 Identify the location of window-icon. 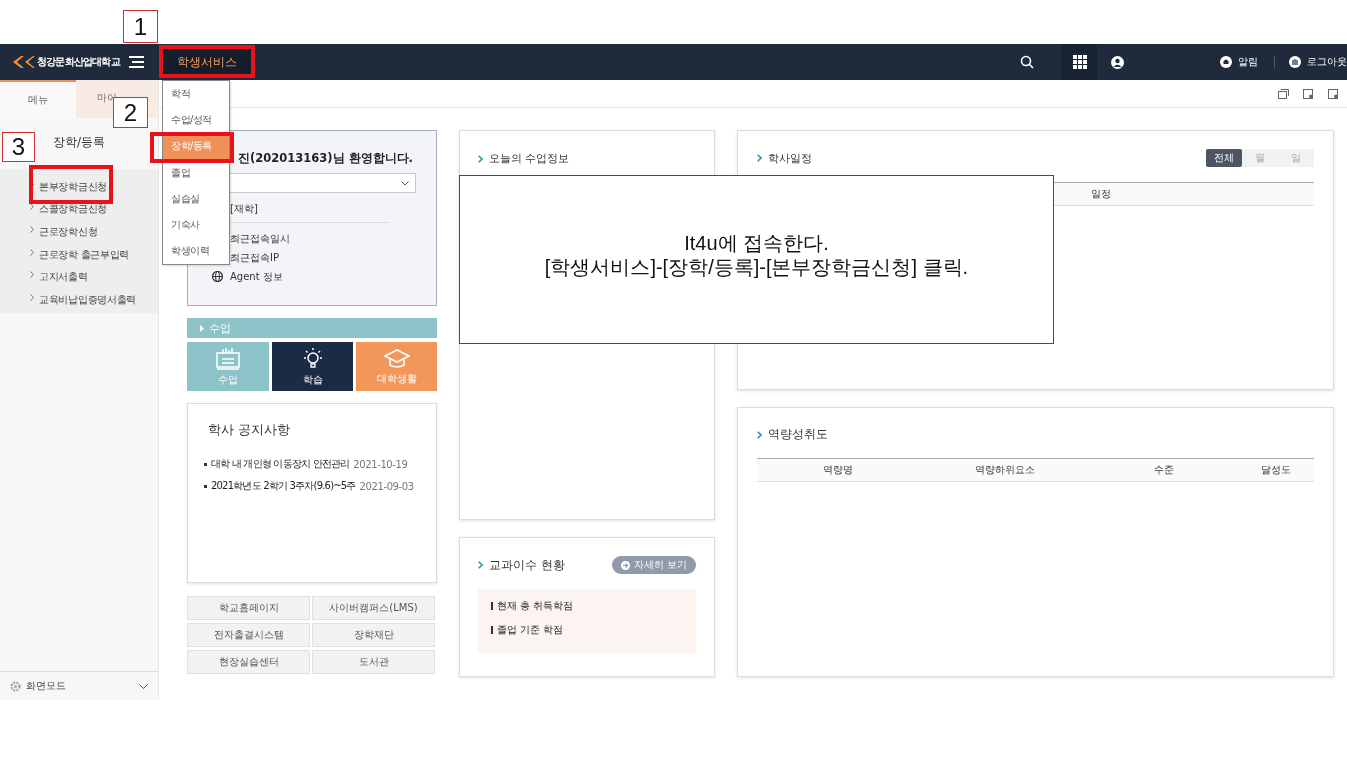
(1283, 93).